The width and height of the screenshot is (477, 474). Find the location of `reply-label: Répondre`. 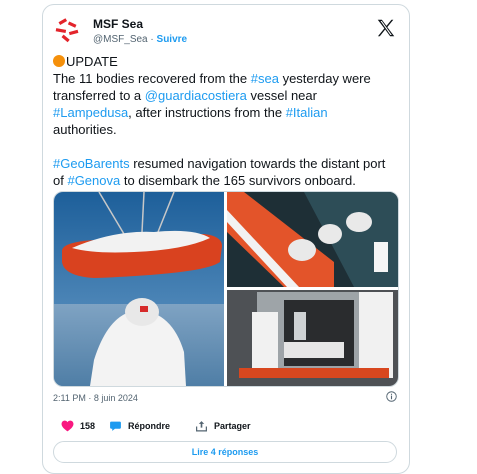

reply-label: Répondre is located at coordinates (149, 426).